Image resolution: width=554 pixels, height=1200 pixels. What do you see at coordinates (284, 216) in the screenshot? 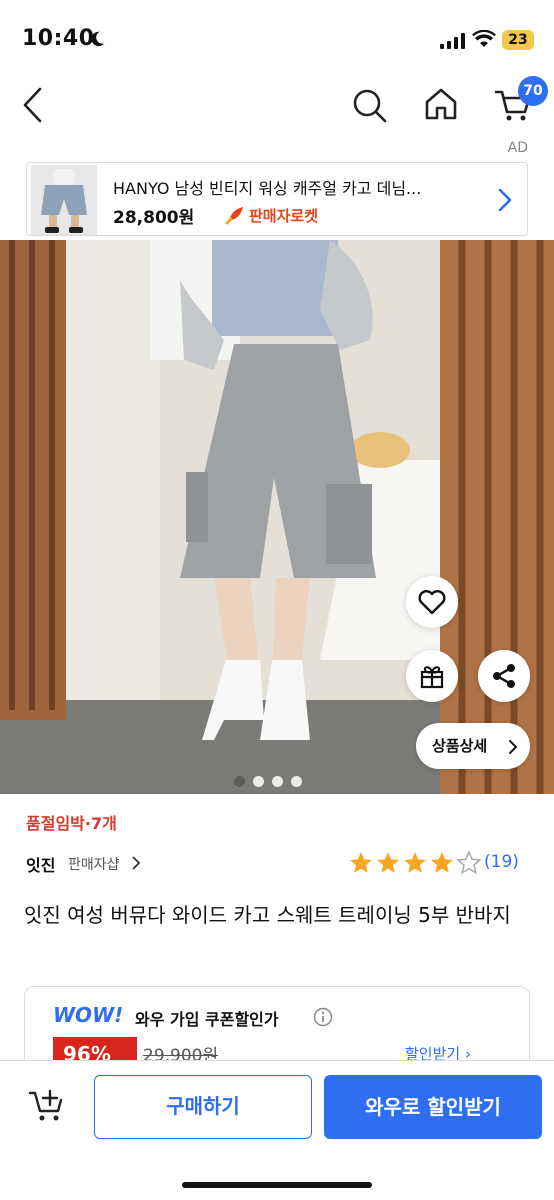
I see `seller-rocket-badge: 판매자로켓` at bounding box center [284, 216].